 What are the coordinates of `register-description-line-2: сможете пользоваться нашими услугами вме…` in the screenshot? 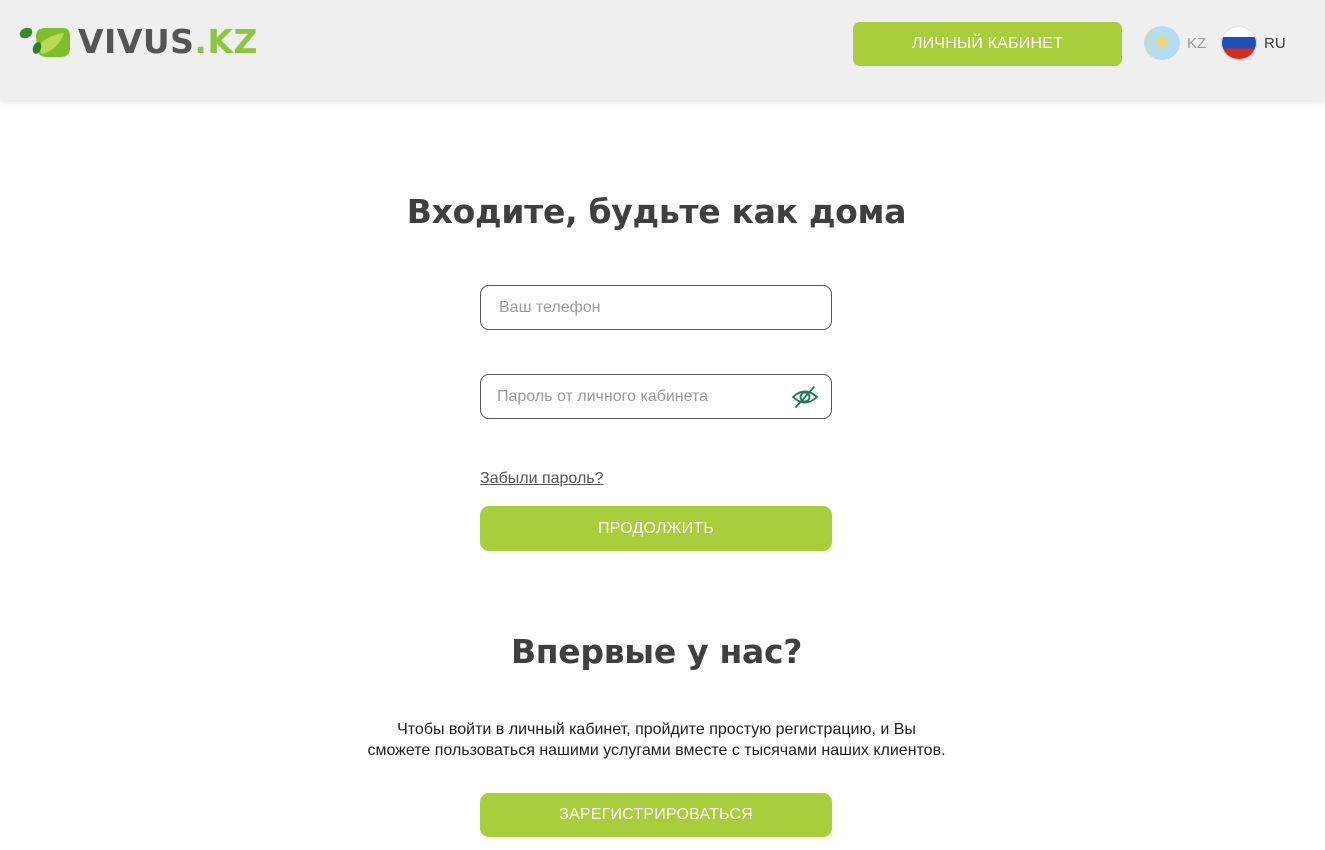 It's located at (656, 750).